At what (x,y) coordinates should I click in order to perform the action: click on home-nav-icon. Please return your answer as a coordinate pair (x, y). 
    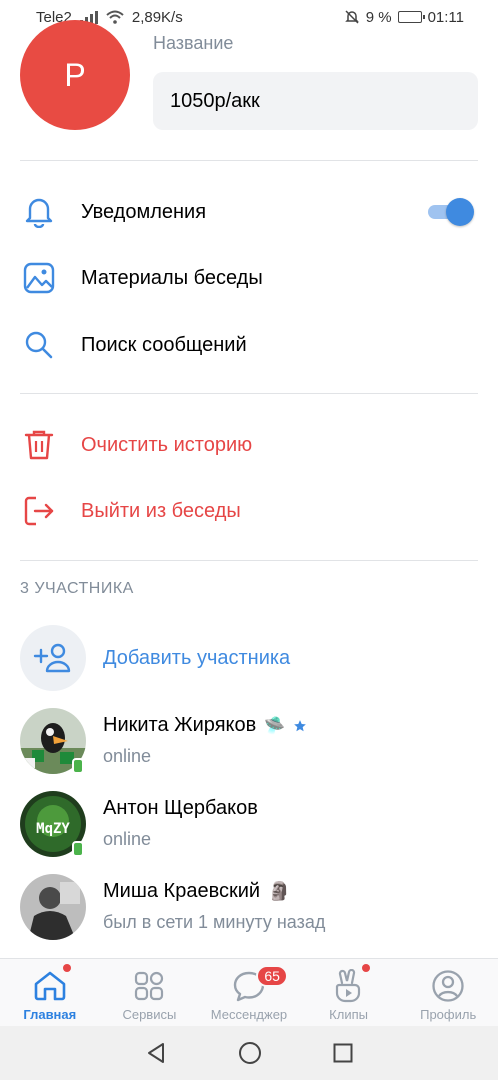
    Looking at the image, I should click on (250, 1053).